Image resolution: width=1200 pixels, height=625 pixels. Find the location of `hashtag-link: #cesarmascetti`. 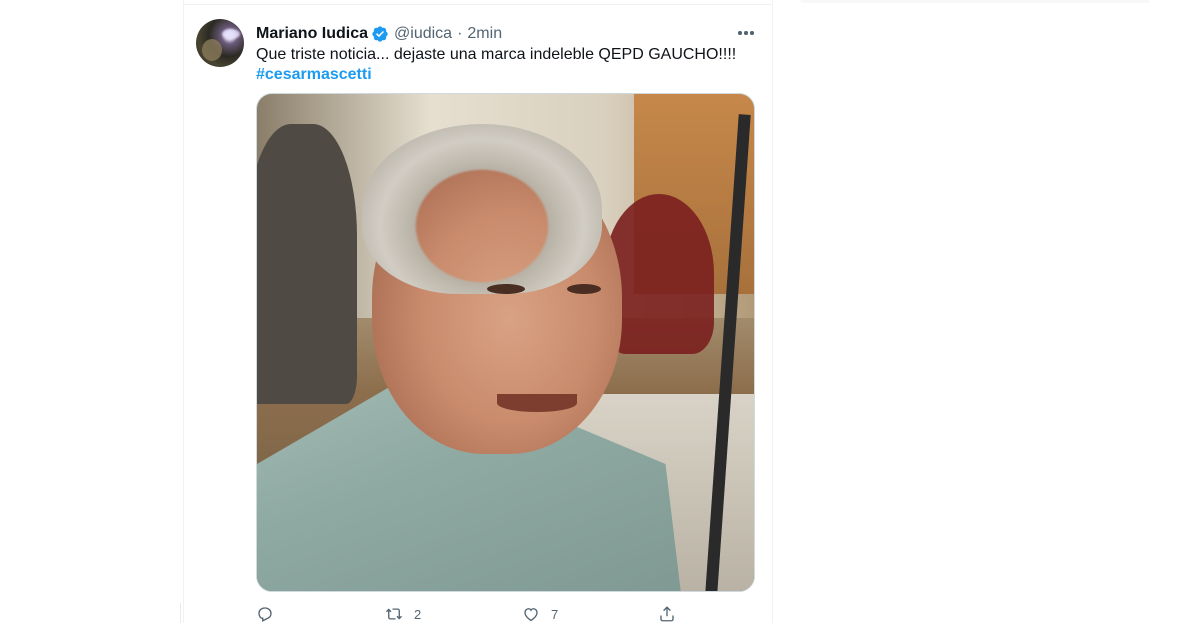

hashtag-link: #cesarmascetti is located at coordinates (506, 75).